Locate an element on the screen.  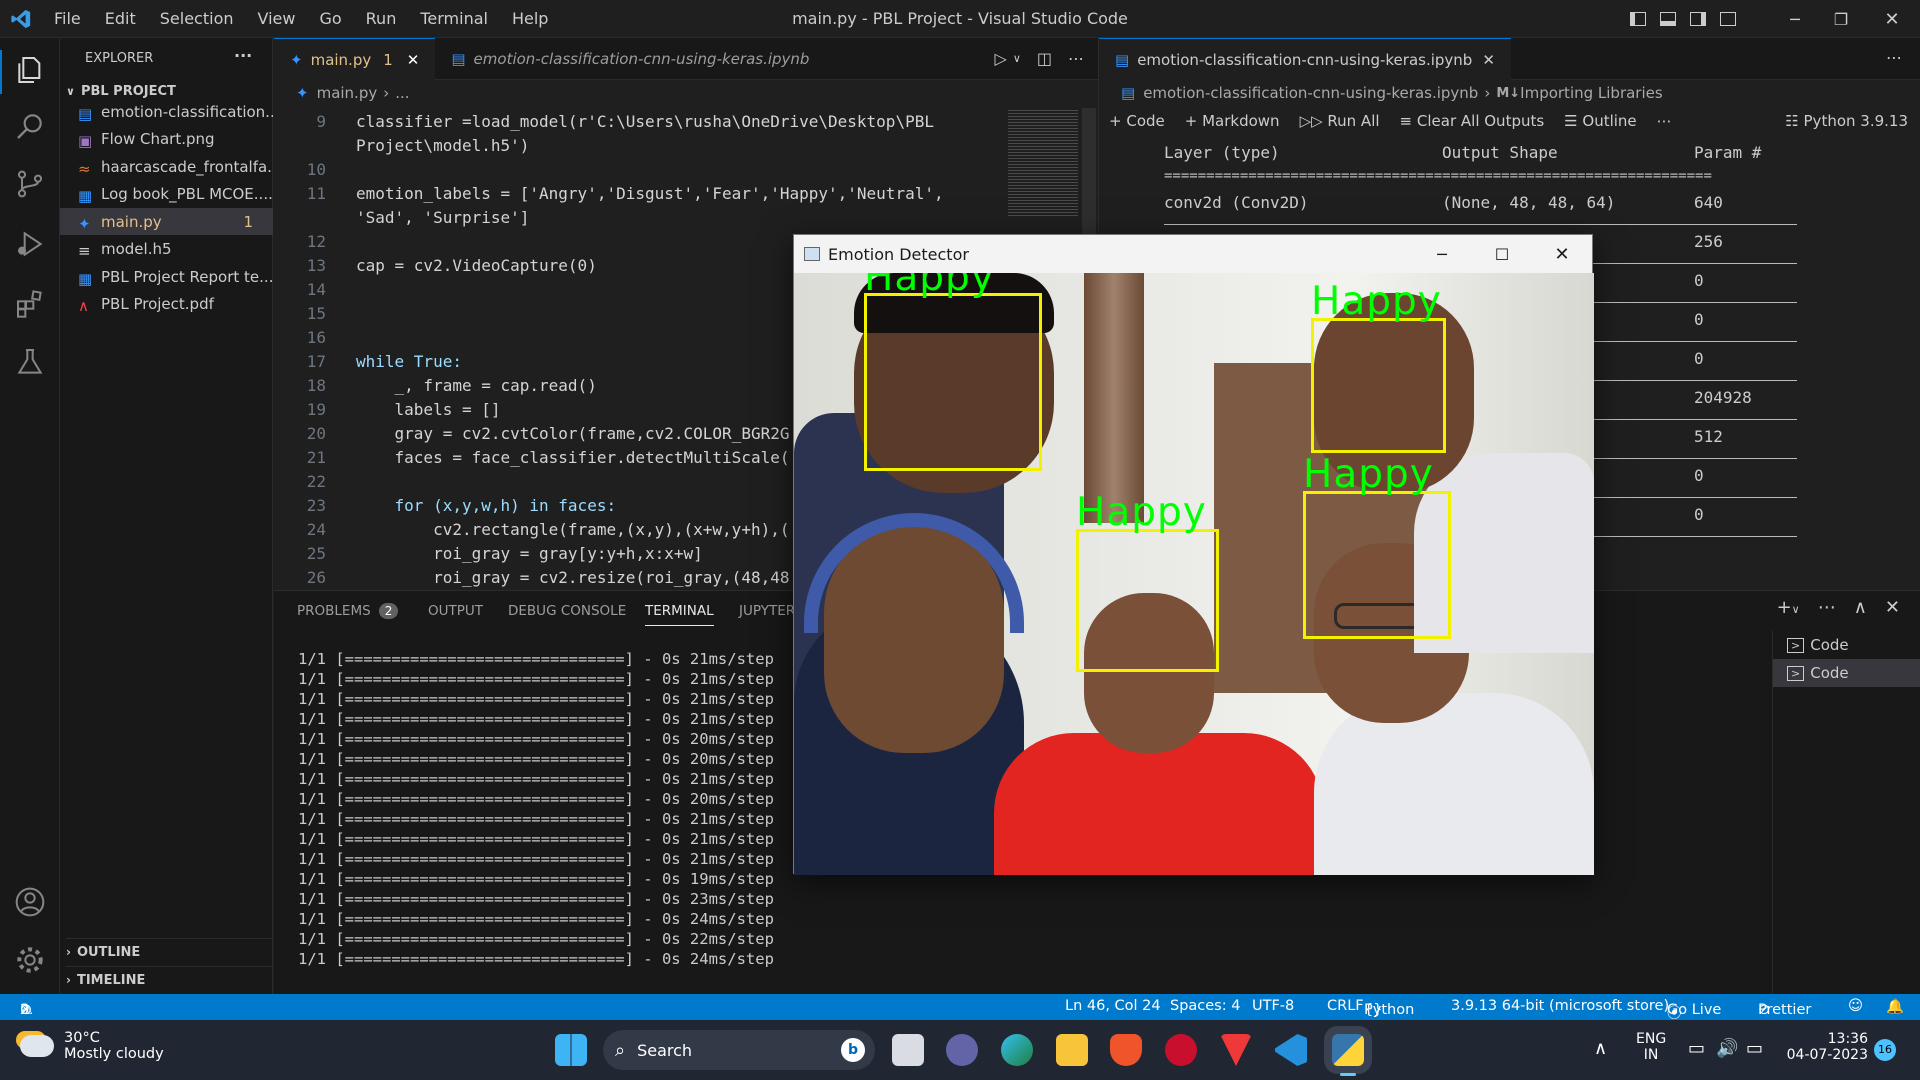
brave-browser-icon is located at coordinates (1126, 1050).